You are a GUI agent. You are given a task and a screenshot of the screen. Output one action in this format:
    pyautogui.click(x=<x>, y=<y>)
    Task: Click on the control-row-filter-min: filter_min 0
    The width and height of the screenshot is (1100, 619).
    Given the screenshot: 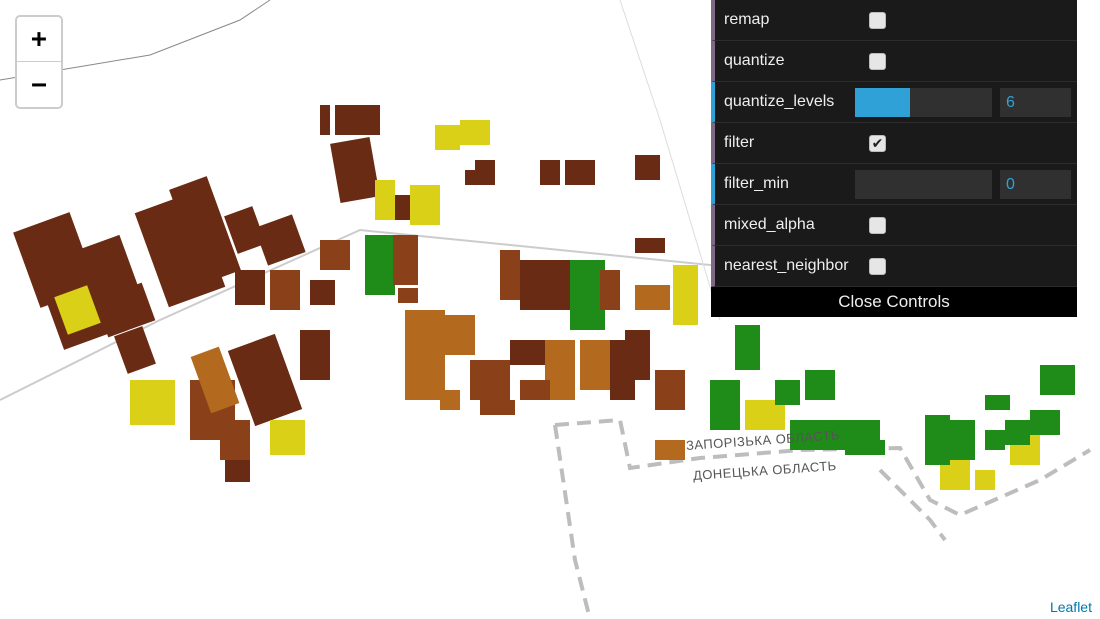 What is the action you would take?
    pyautogui.click(x=894, y=184)
    